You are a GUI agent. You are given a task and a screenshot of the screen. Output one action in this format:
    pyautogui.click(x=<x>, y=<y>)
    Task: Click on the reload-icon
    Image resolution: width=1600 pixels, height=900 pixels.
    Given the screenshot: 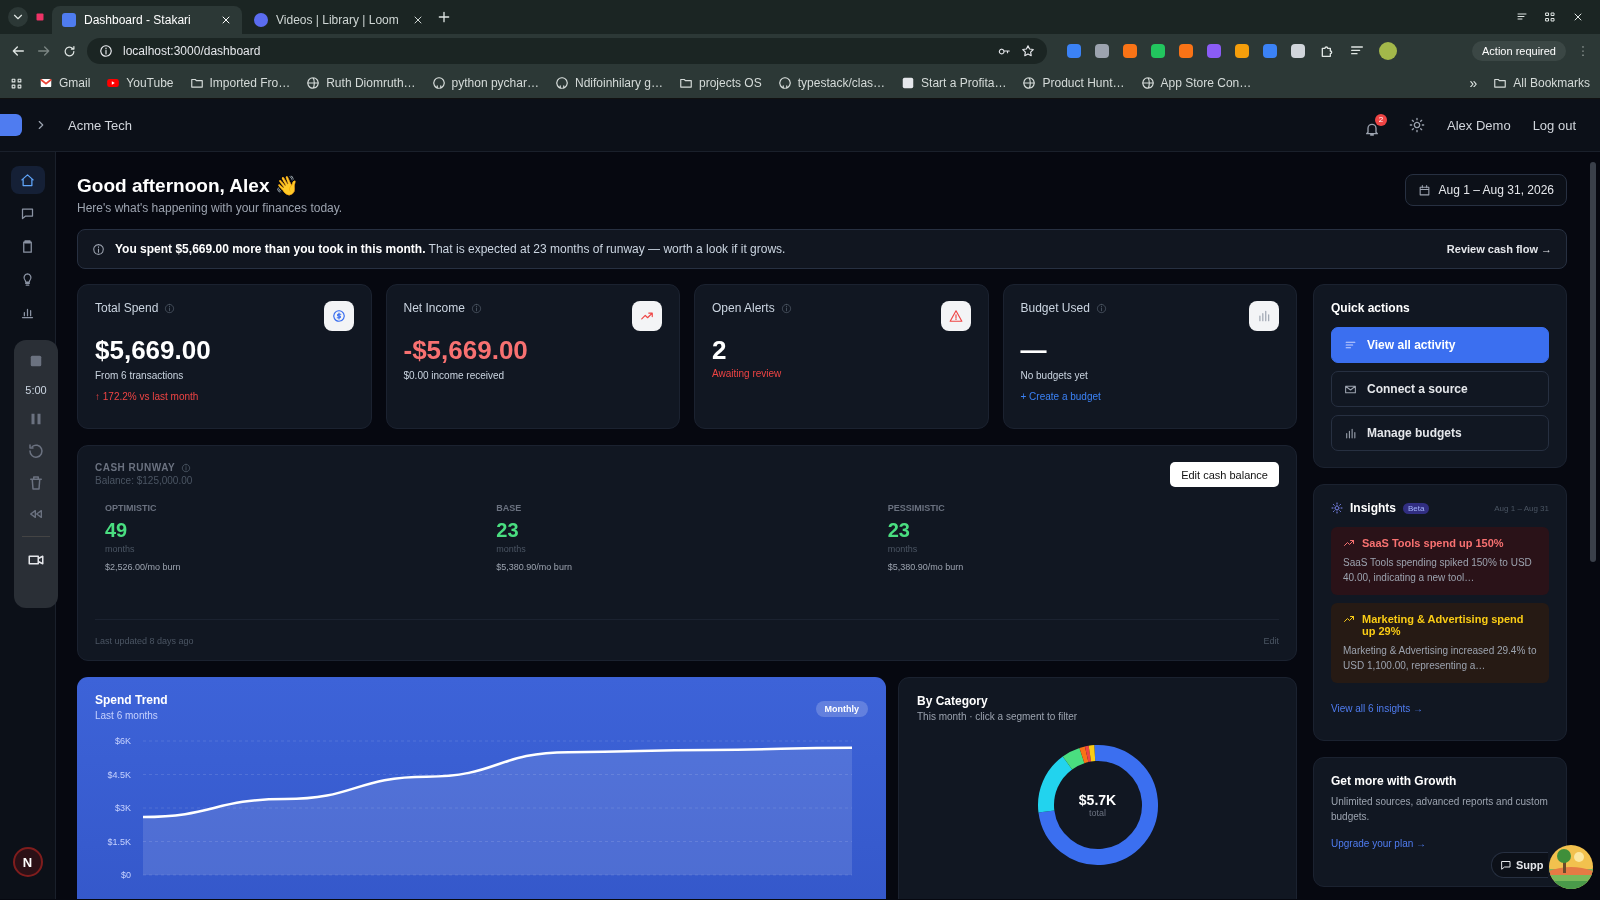 What is the action you would take?
    pyautogui.click(x=69, y=51)
    